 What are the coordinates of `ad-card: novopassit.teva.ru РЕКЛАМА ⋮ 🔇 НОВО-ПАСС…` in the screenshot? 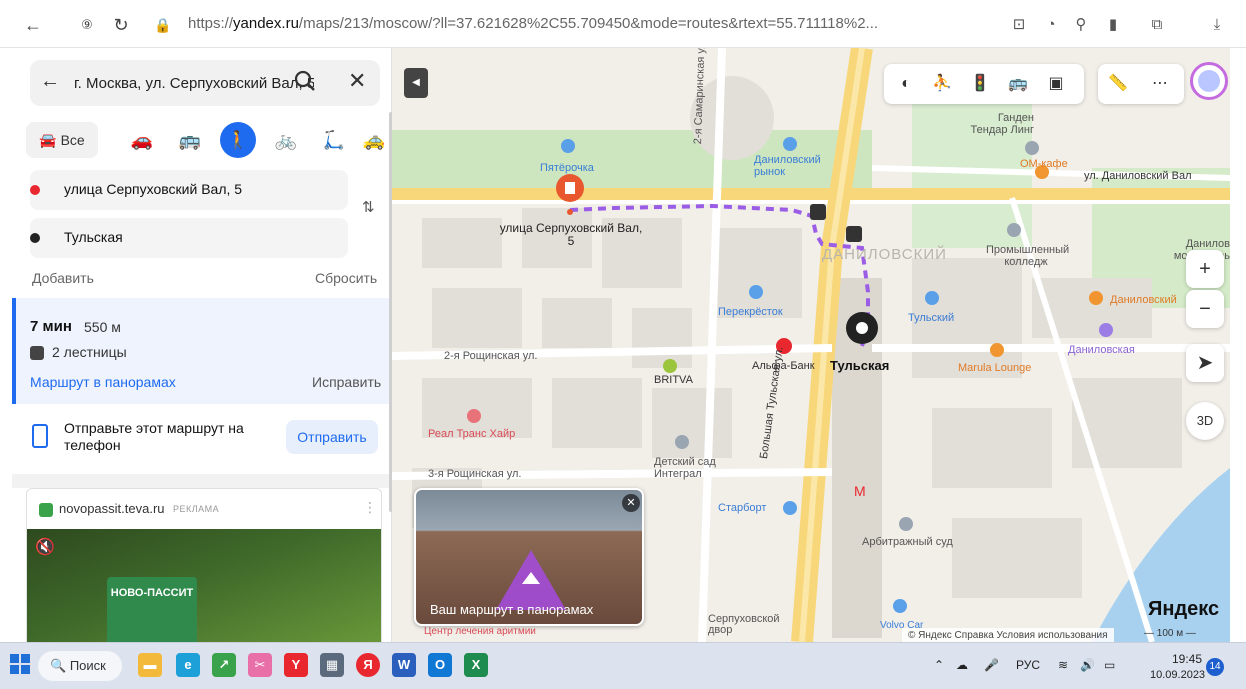 It's located at (204, 565).